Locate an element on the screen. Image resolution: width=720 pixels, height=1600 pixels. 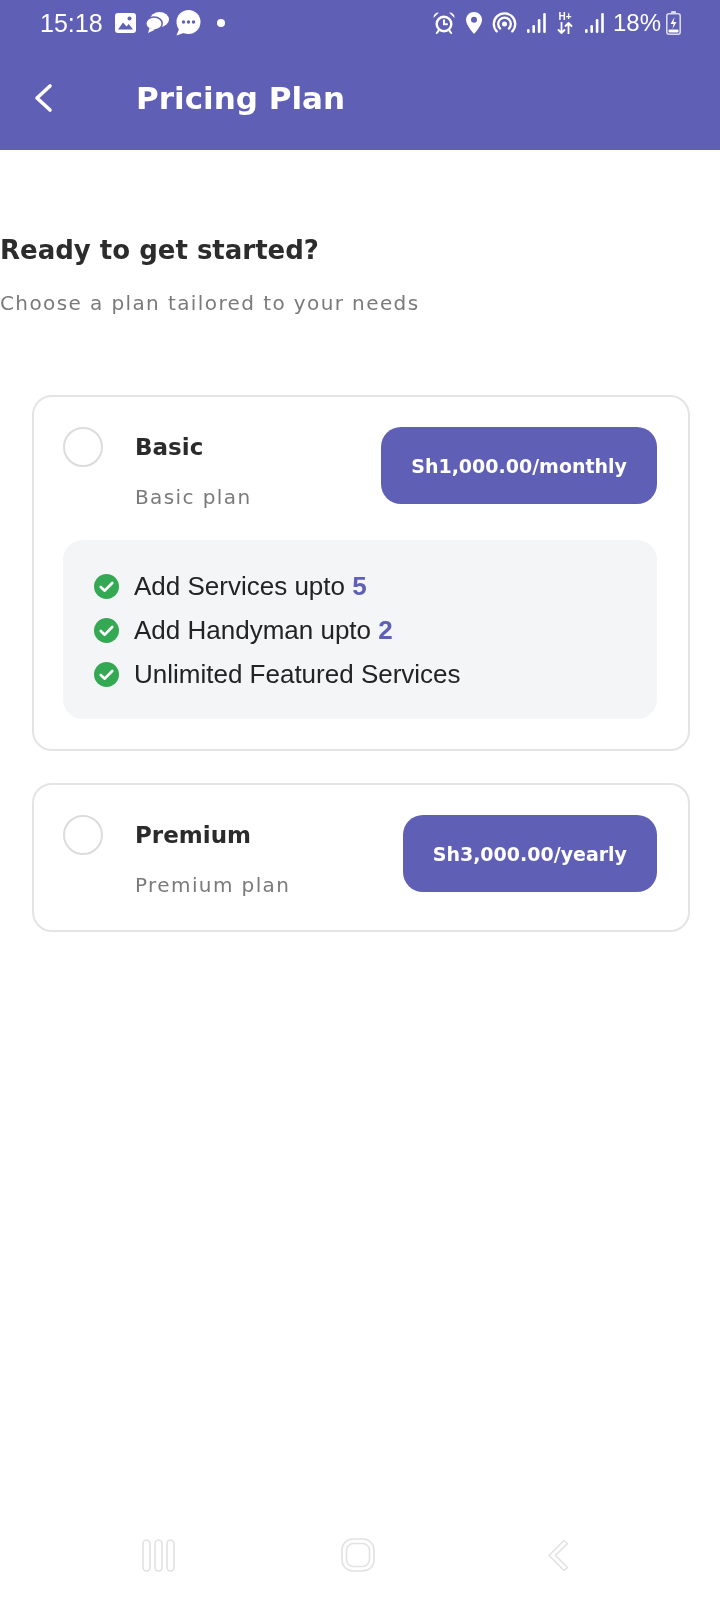
location-pin-icon is located at coordinates (473, 22).